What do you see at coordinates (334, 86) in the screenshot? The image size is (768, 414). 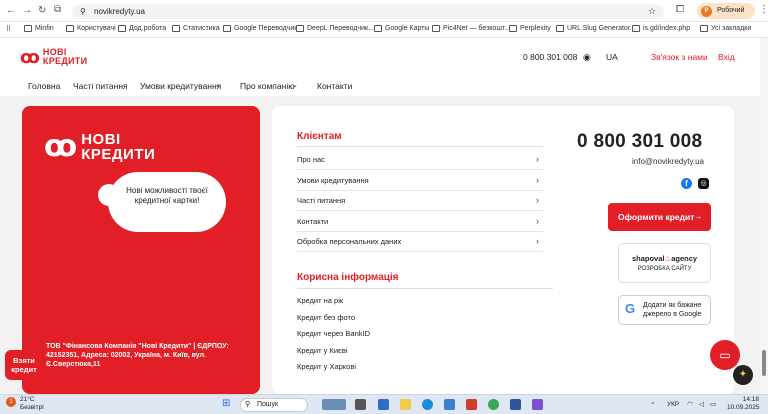 I see `nav-contacts: Контакти` at bounding box center [334, 86].